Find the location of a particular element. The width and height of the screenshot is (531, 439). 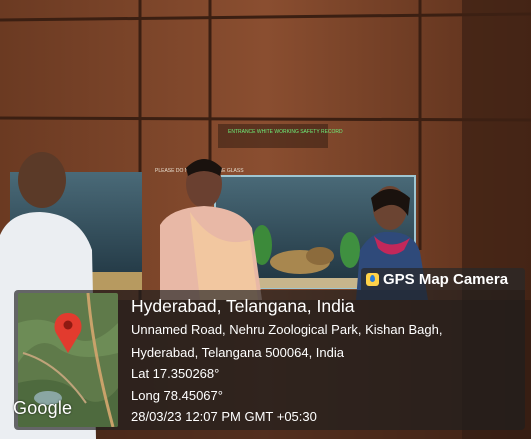

latitude: Lat 17.350268° is located at coordinates (175, 373).